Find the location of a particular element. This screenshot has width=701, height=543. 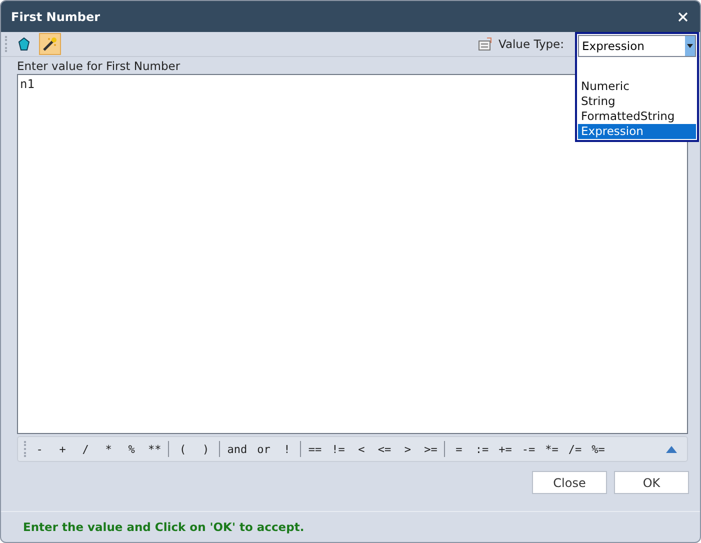

operator-button: % is located at coordinates (131, 449).